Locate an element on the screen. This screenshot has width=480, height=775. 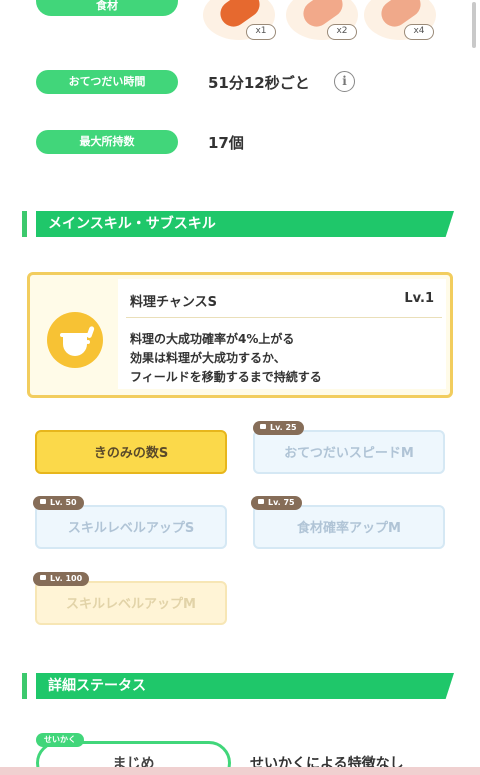
max-carry-label: 最大所持数 is located at coordinates (107, 142).